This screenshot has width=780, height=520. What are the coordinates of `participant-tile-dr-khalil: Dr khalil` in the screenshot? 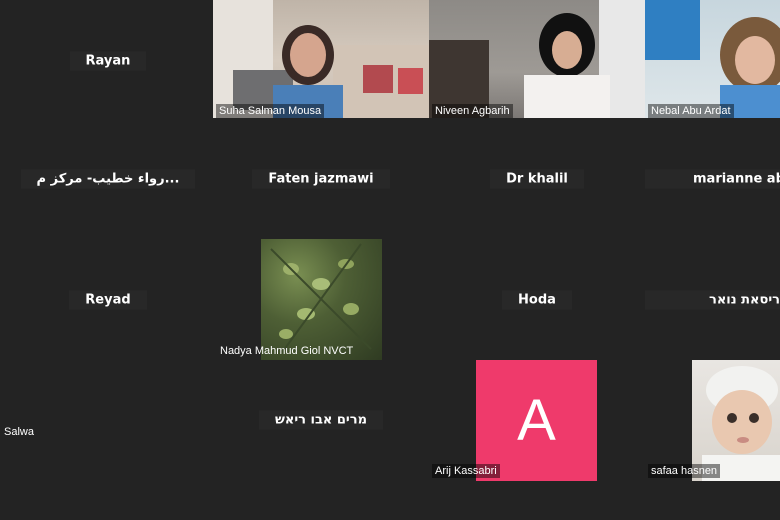 It's located at (537, 178).